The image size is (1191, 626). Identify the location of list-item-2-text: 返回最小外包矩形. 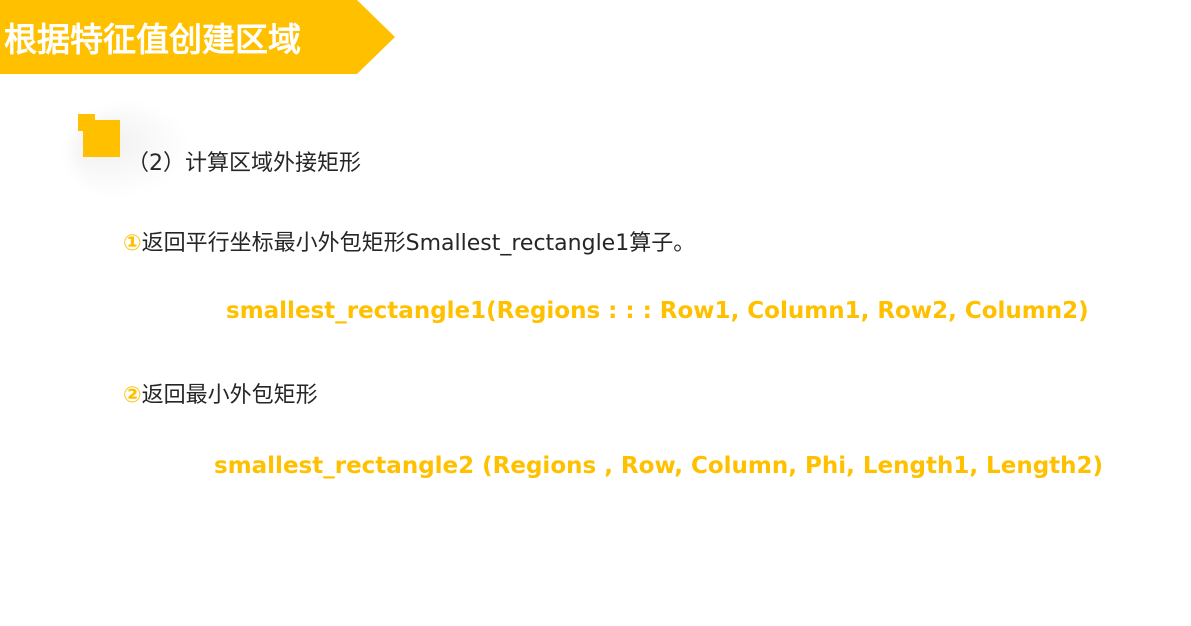
(229, 395).